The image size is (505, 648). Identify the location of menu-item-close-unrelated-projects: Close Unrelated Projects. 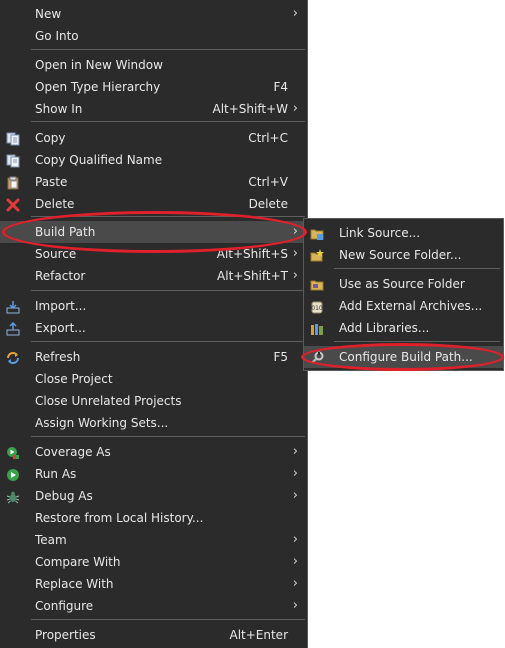
(153, 401).